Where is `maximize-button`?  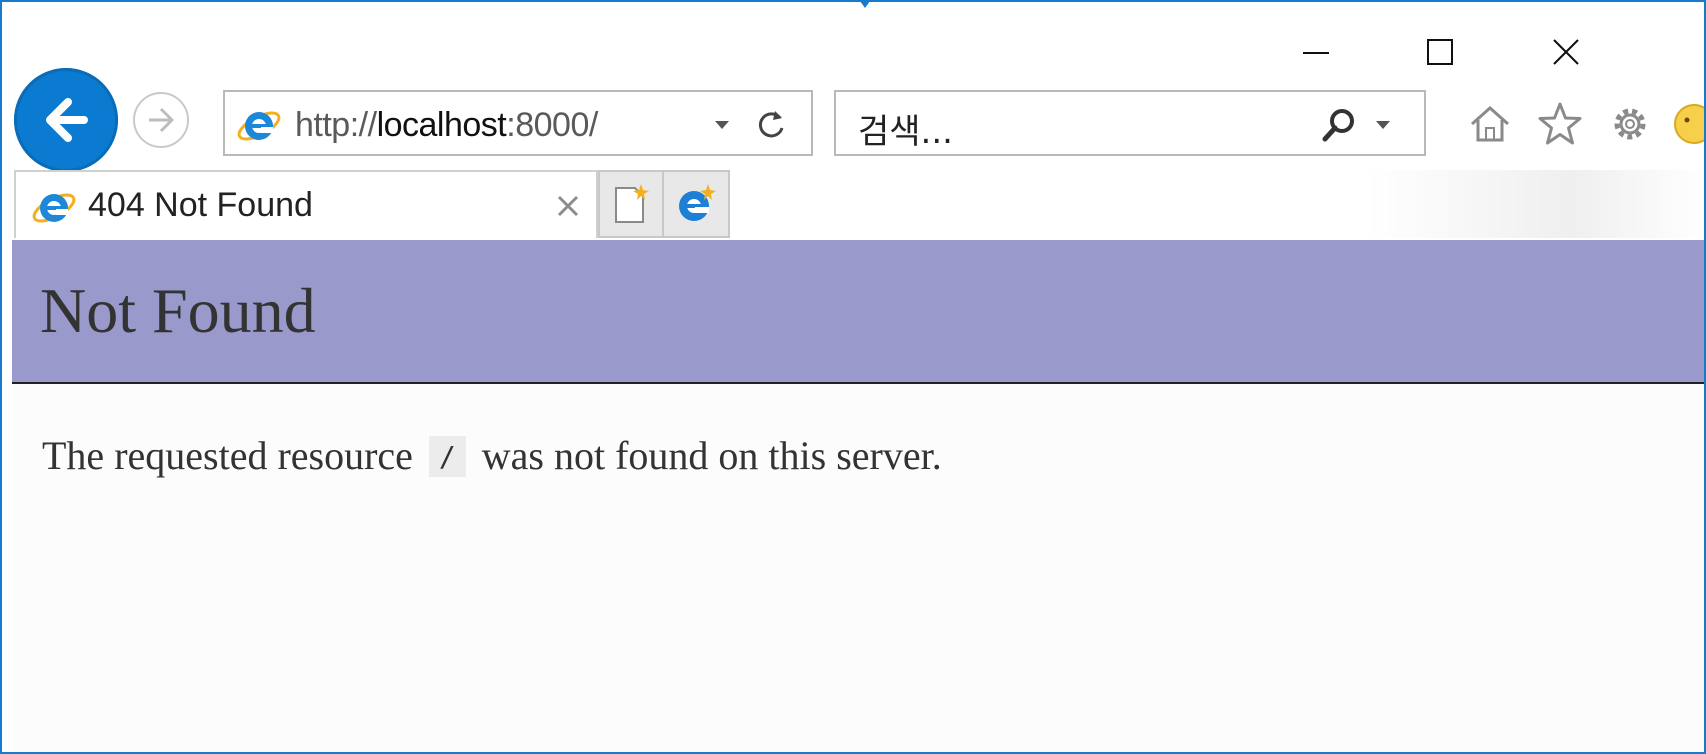 maximize-button is located at coordinates (1440, 52).